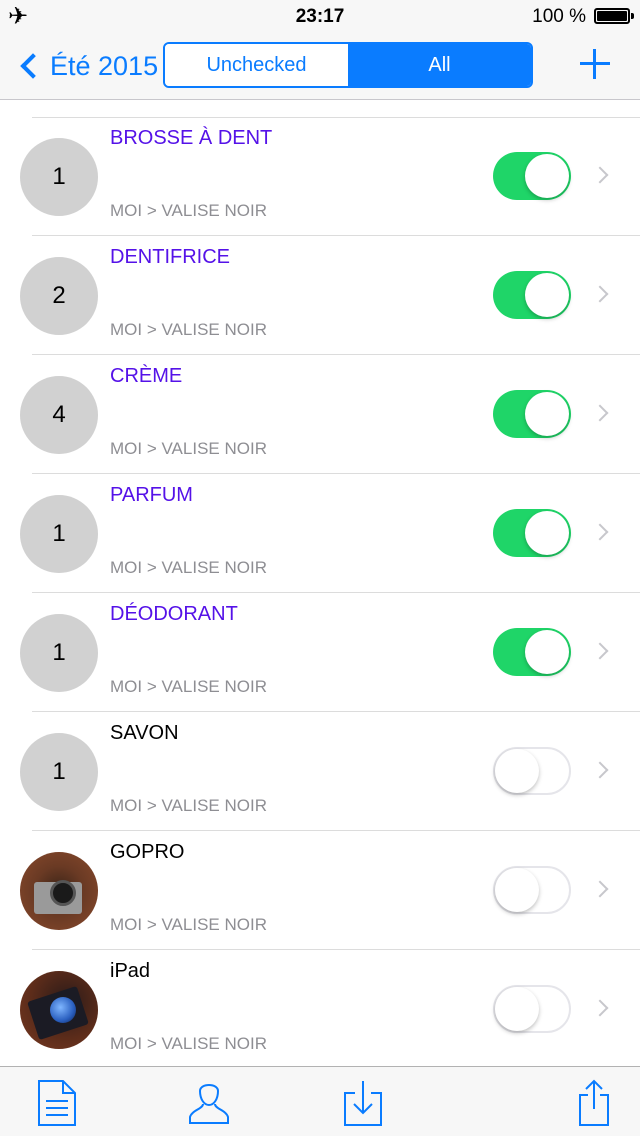  What do you see at coordinates (320, 18) in the screenshot?
I see `status-bar: ✈ 23:17 100 %` at bounding box center [320, 18].